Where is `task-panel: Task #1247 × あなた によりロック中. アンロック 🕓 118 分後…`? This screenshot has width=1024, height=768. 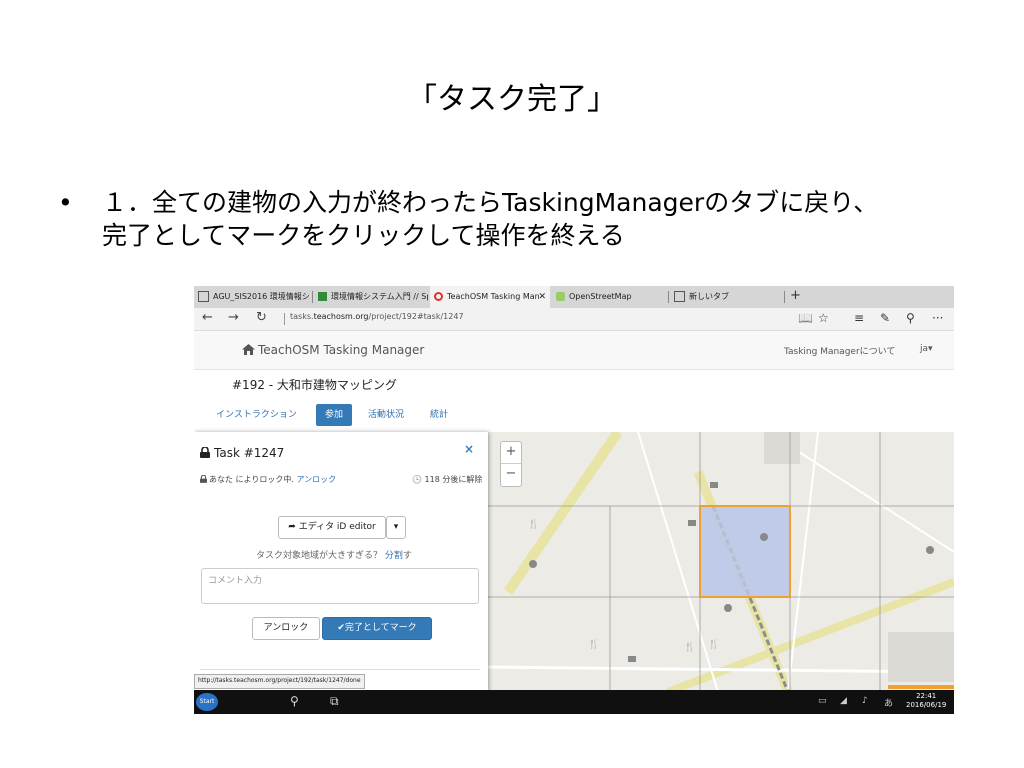
task-panel: Task #1247 × あなた によりロック中. アンロック 🕓 118 分後… is located at coordinates (341, 562).